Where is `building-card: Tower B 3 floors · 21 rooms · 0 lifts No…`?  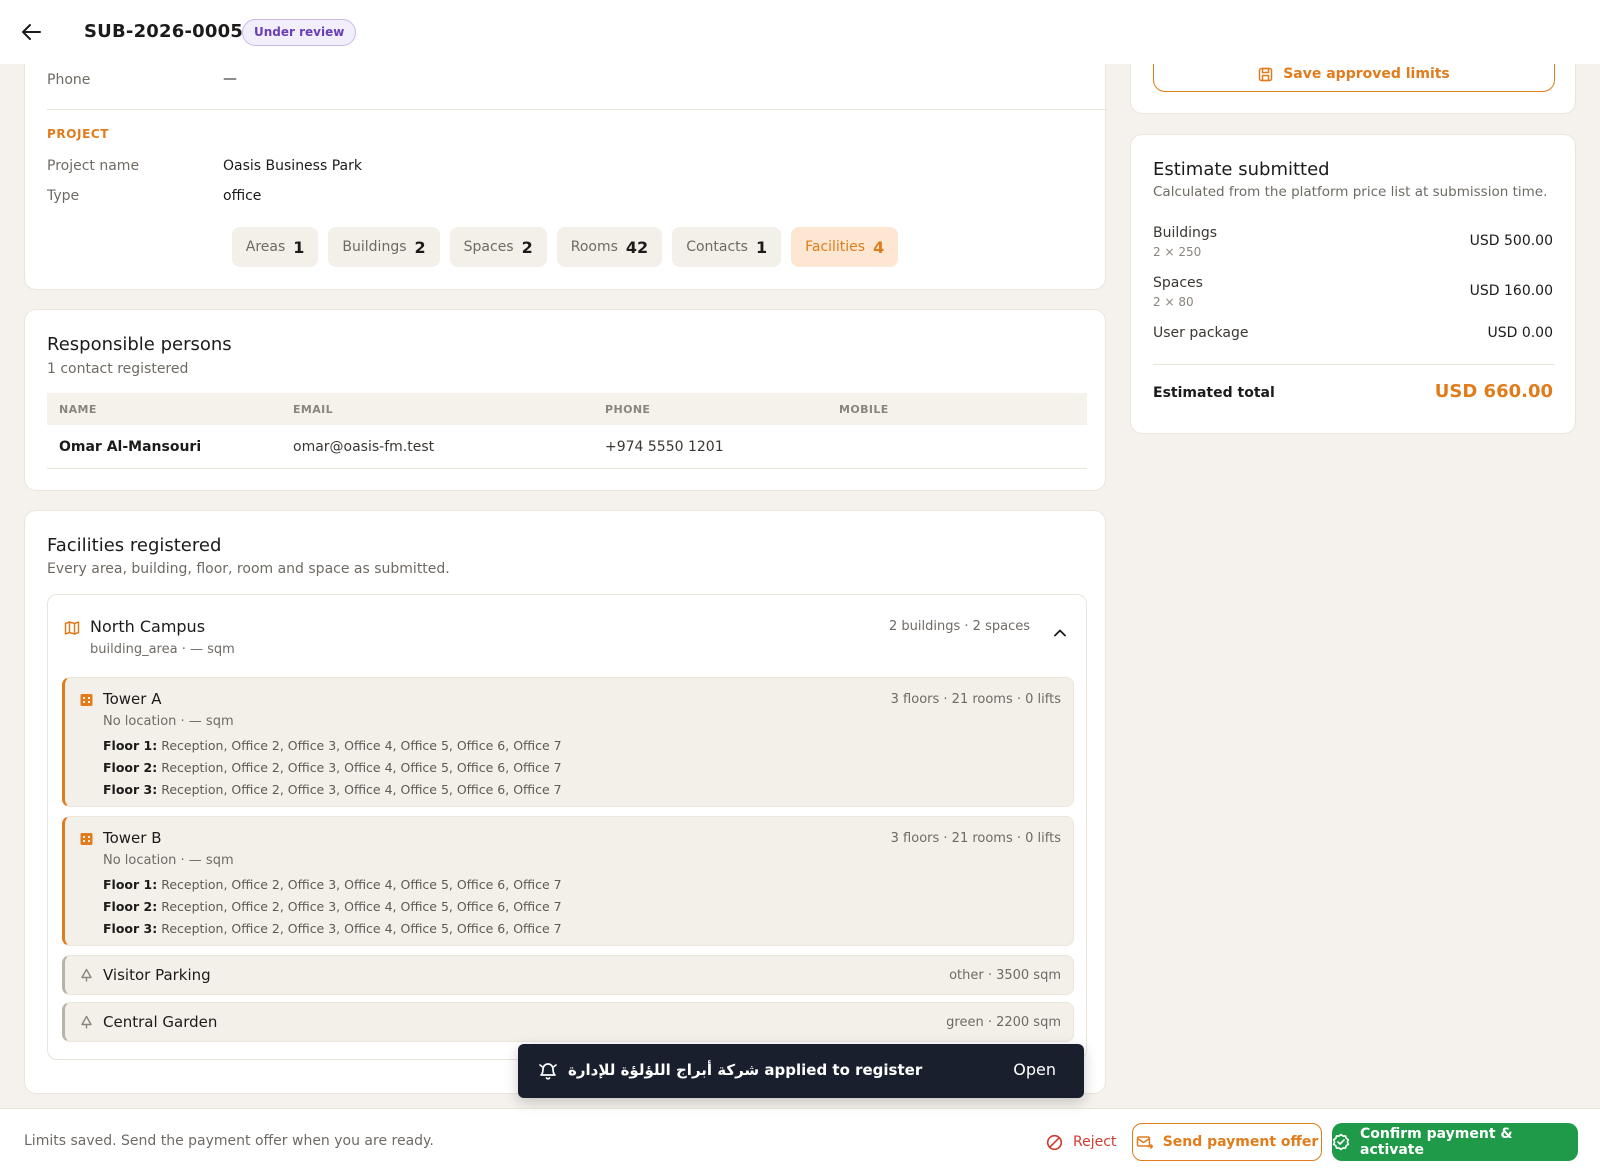 building-card: Tower B 3 floors · 21 rooms · 0 lifts No… is located at coordinates (568, 881).